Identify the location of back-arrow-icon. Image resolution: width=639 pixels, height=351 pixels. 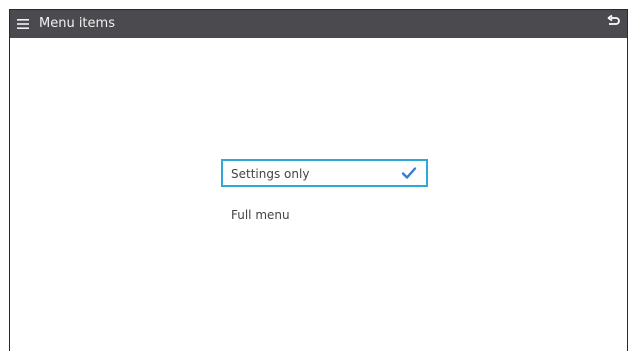
(613, 22).